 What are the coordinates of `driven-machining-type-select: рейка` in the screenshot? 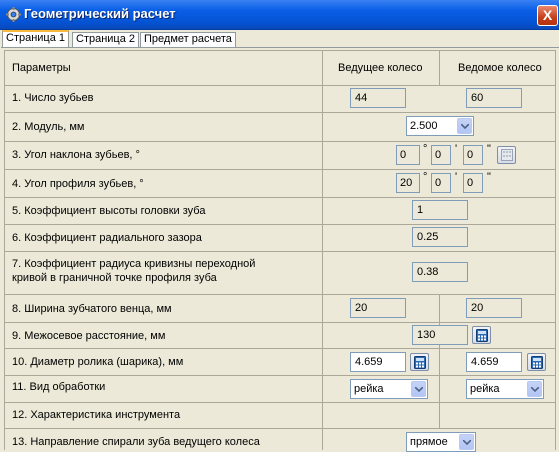 It's located at (505, 389).